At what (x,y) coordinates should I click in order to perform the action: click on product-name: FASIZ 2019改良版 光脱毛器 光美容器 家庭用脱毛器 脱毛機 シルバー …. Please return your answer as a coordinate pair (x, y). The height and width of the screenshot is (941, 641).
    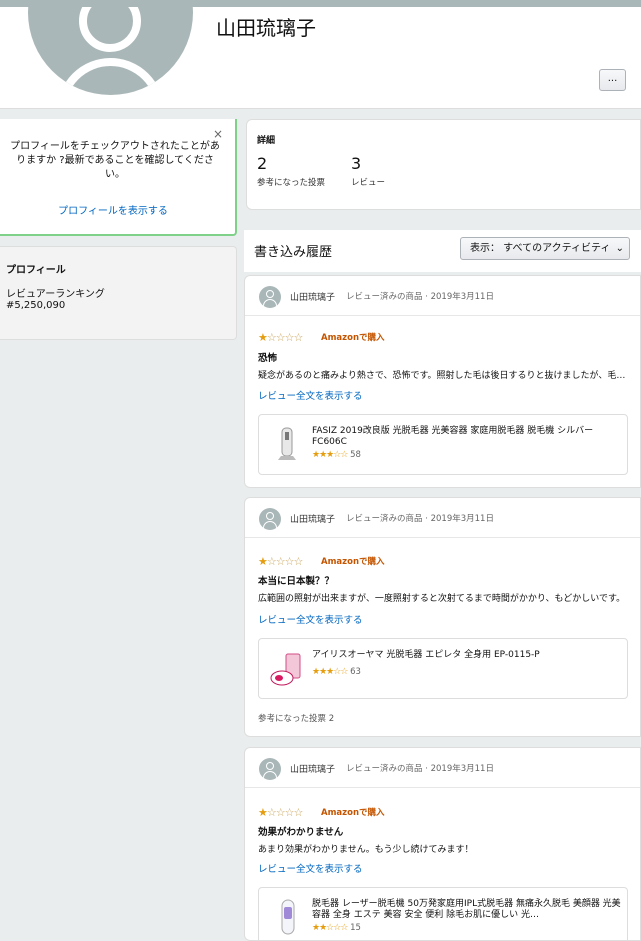
    Looking at the image, I should click on (467, 437).